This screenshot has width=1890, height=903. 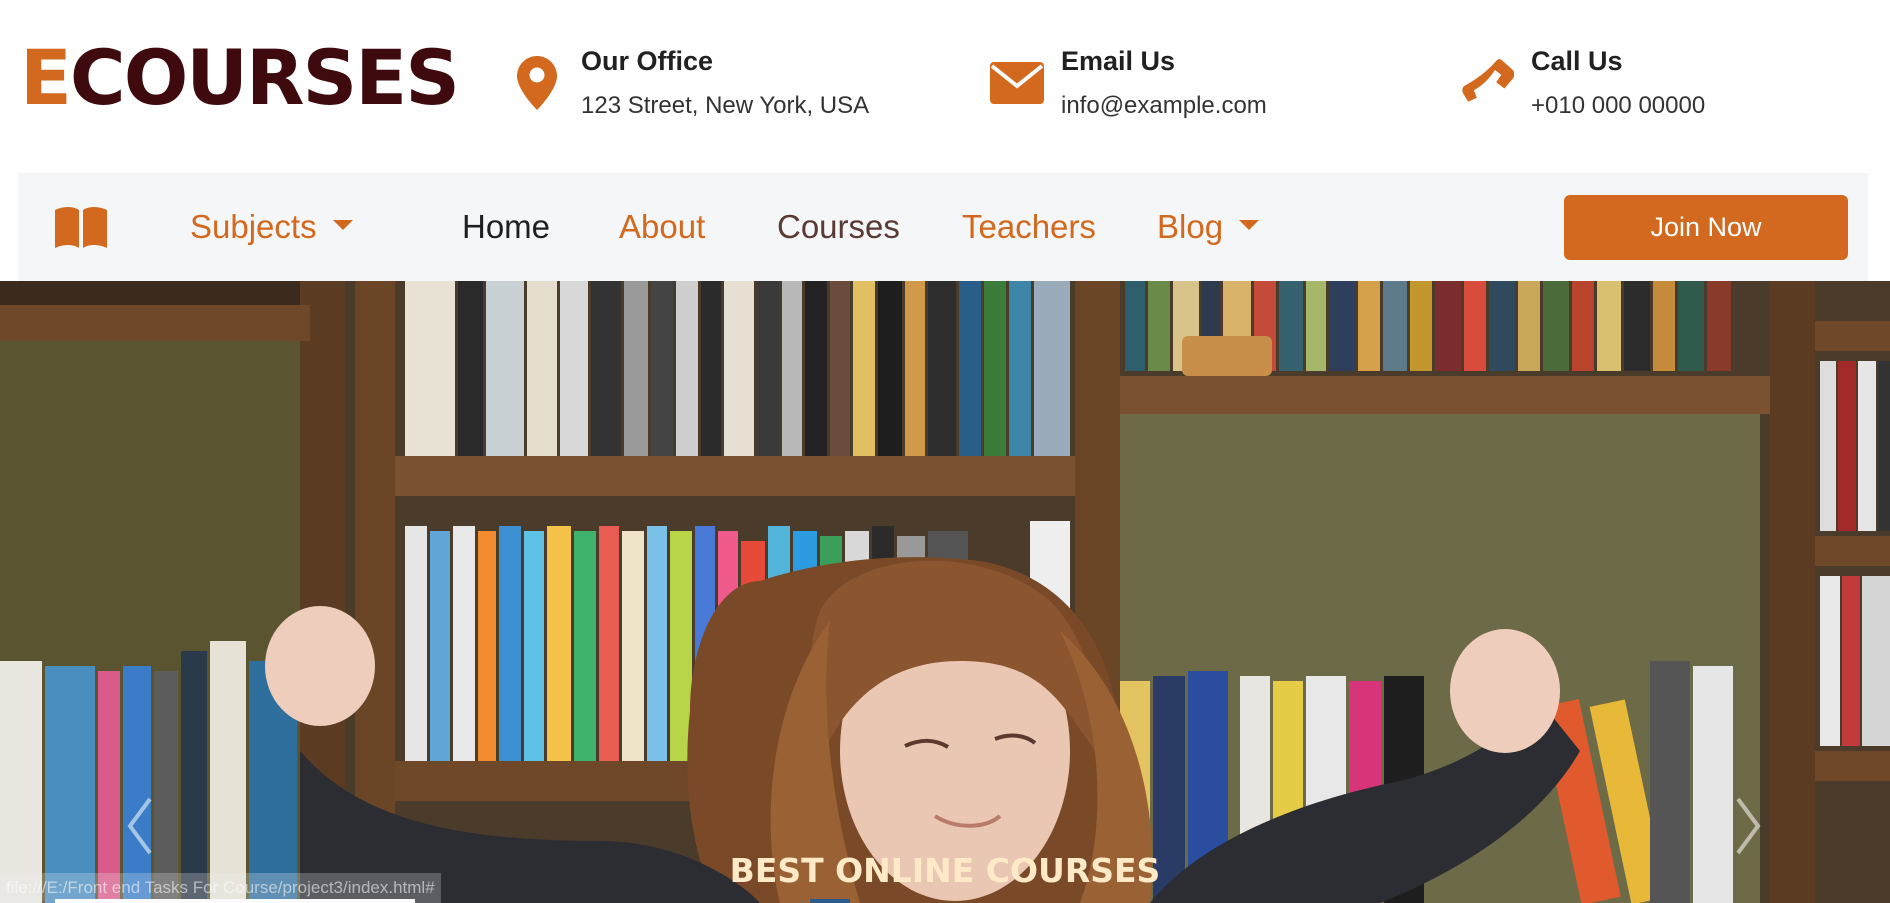 I want to click on logo-first-letter: E, so click(x=46, y=77).